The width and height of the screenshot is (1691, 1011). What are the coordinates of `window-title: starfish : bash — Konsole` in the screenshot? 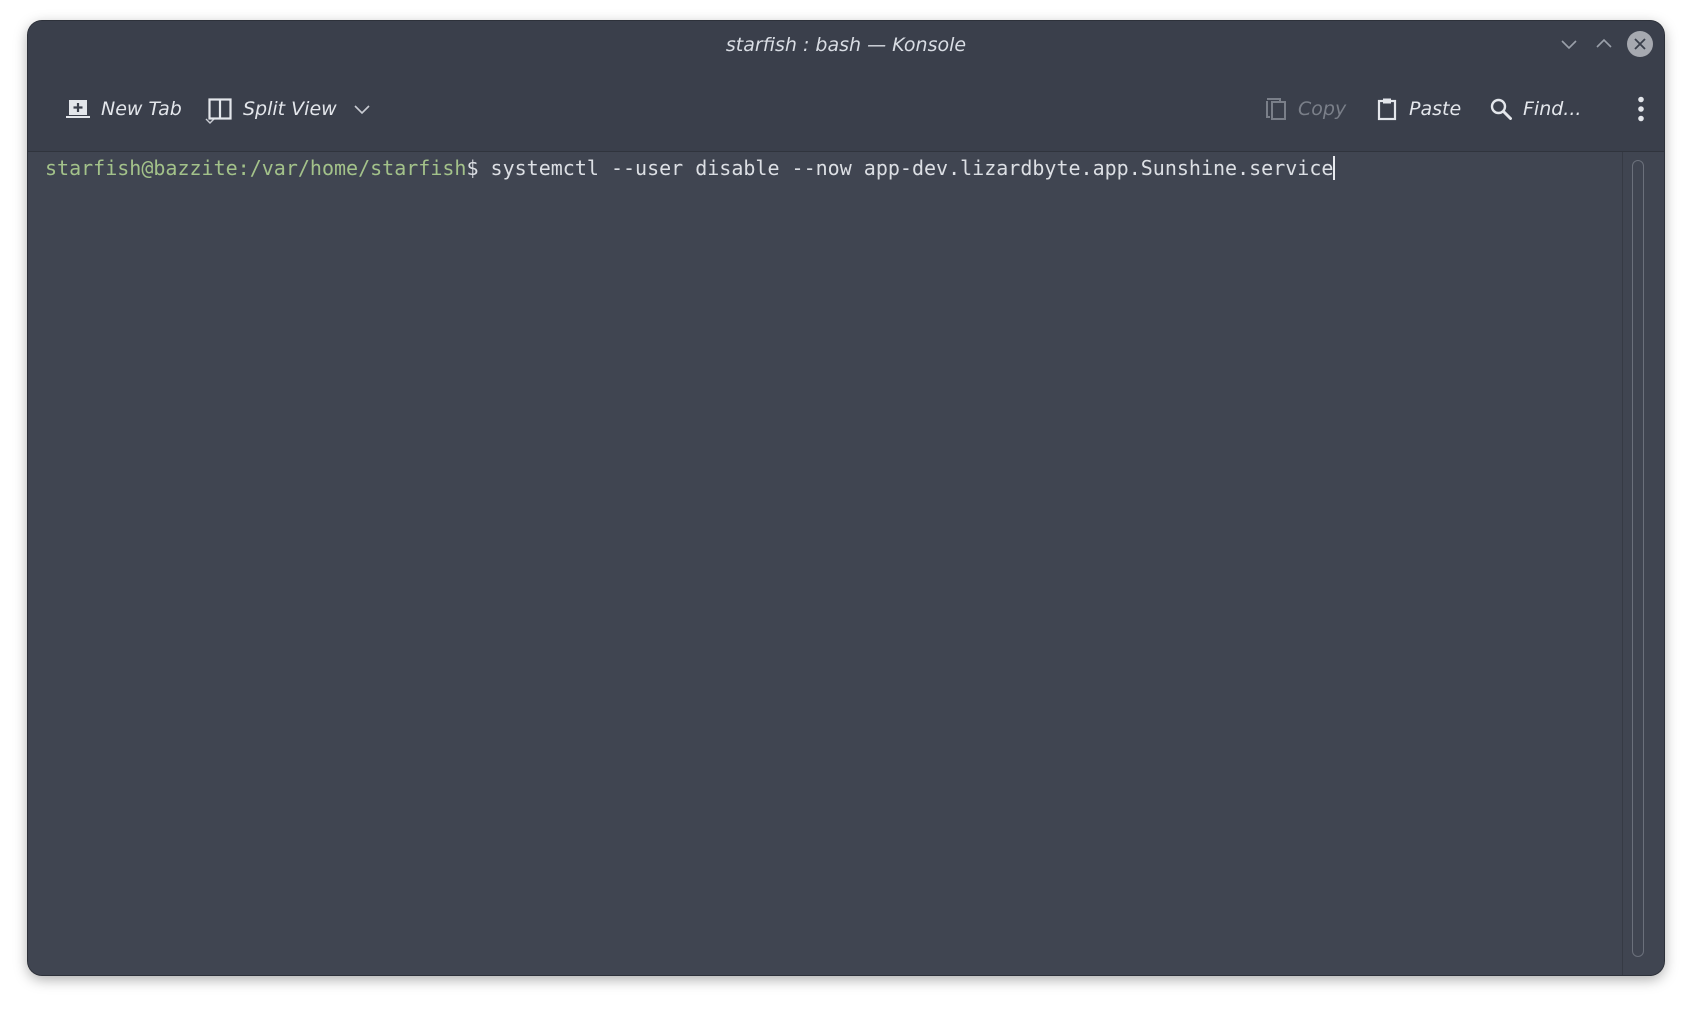 It's located at (846, 45).